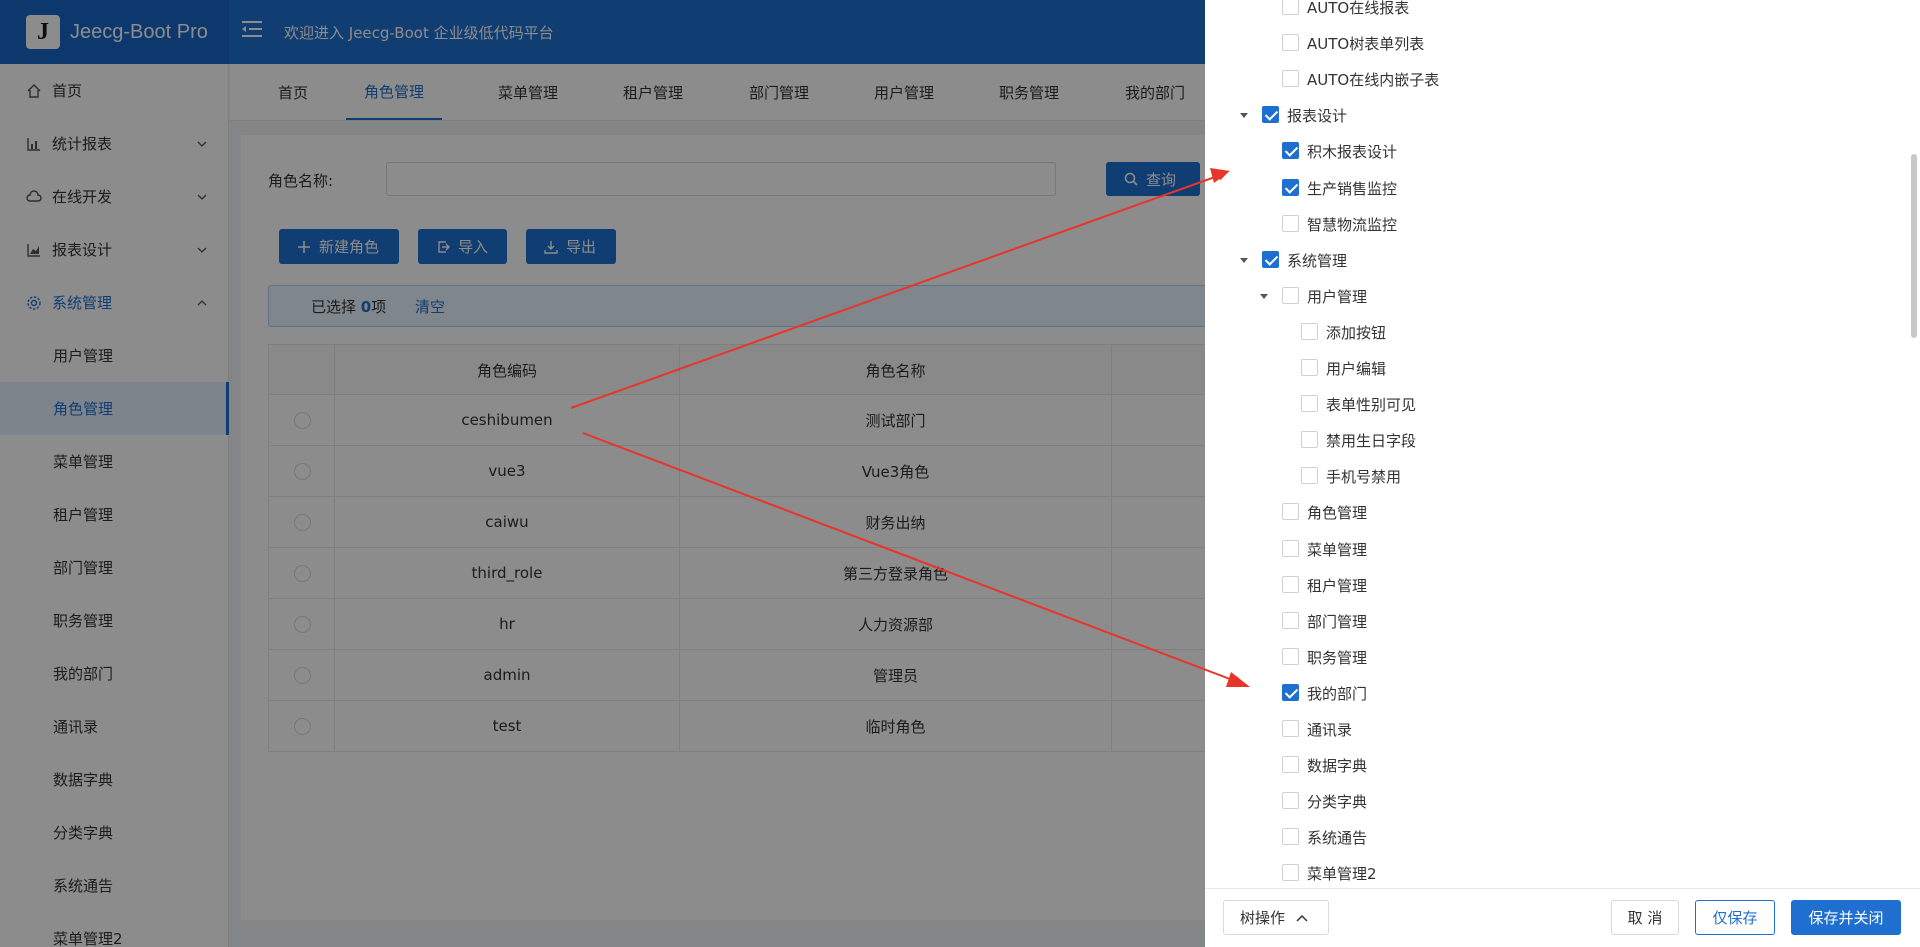 This screenshot has height=947, width=1920. I want to click on tree-node-label: 菜单管理, so click(1337, 549).